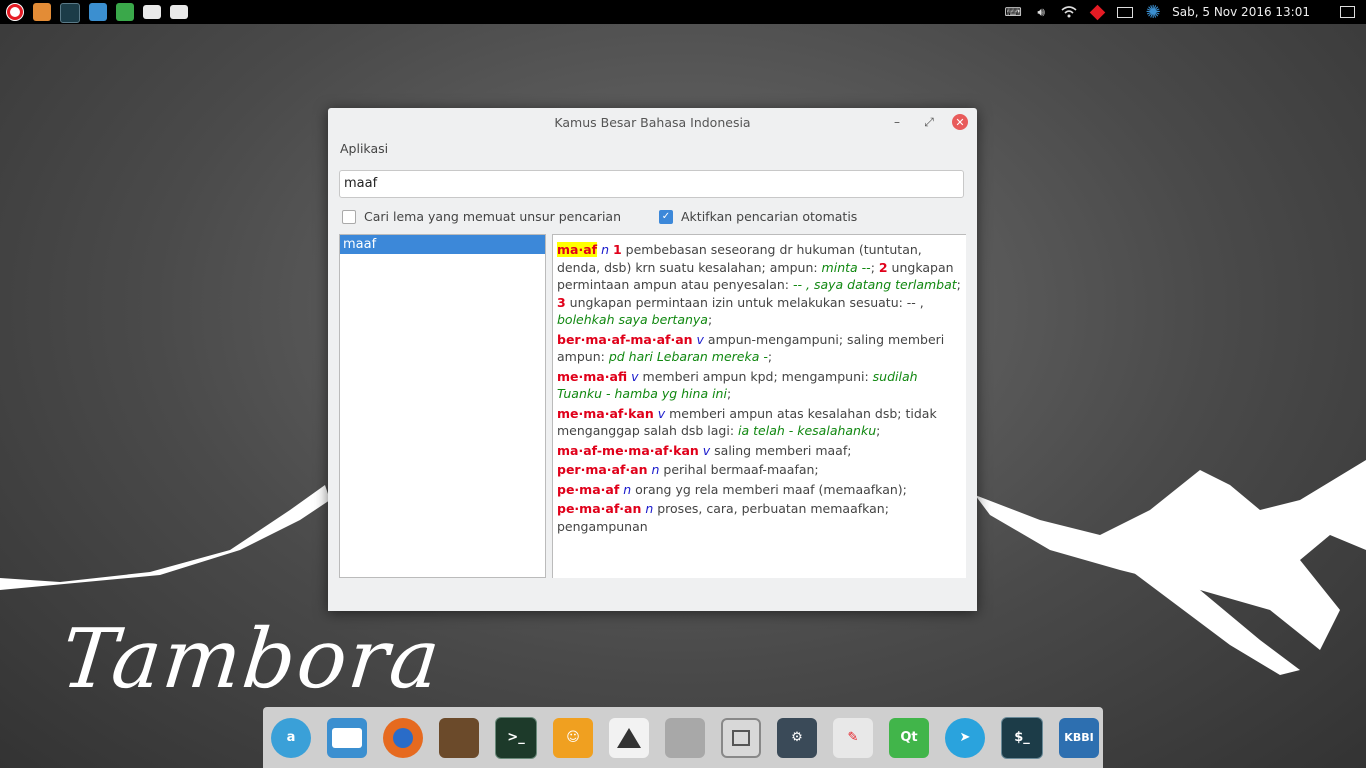 The image size is (1366, 768). I want to click on example-text: -- , saya datang terlambat, so click(875, 284).